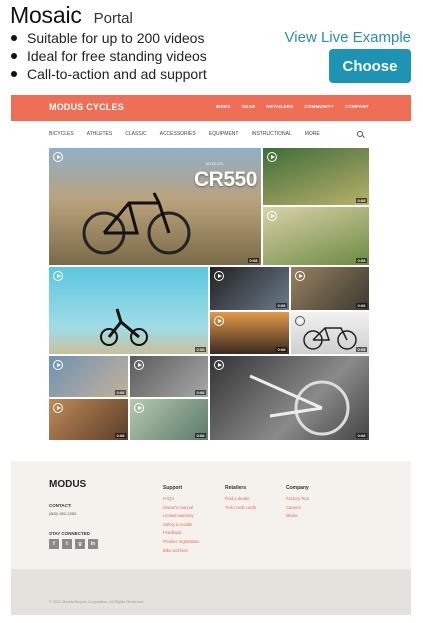 This screenshot has width=423, height=623. I want to click on footer-link: Find a dealer, so click(240, 499).